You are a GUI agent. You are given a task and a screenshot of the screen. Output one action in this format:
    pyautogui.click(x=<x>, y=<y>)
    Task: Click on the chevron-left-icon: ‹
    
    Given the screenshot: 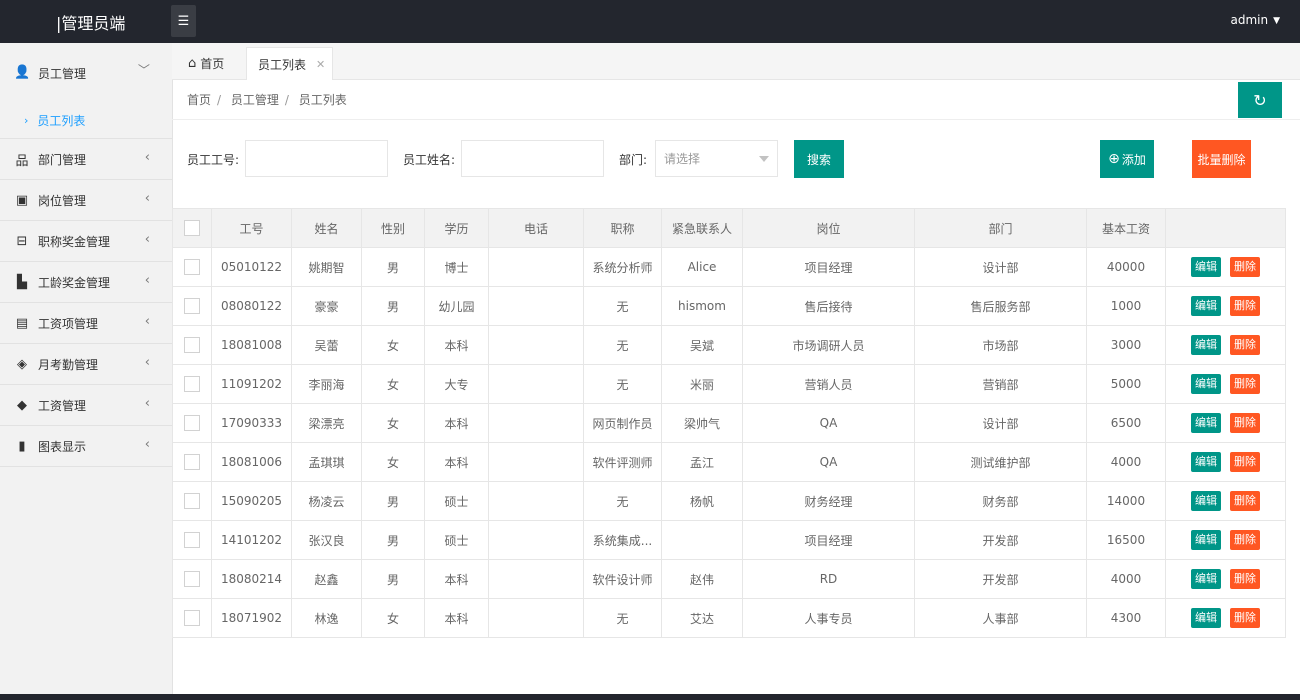 What is the action you would take?
    pyautogui.click(x=147, y=444)
    